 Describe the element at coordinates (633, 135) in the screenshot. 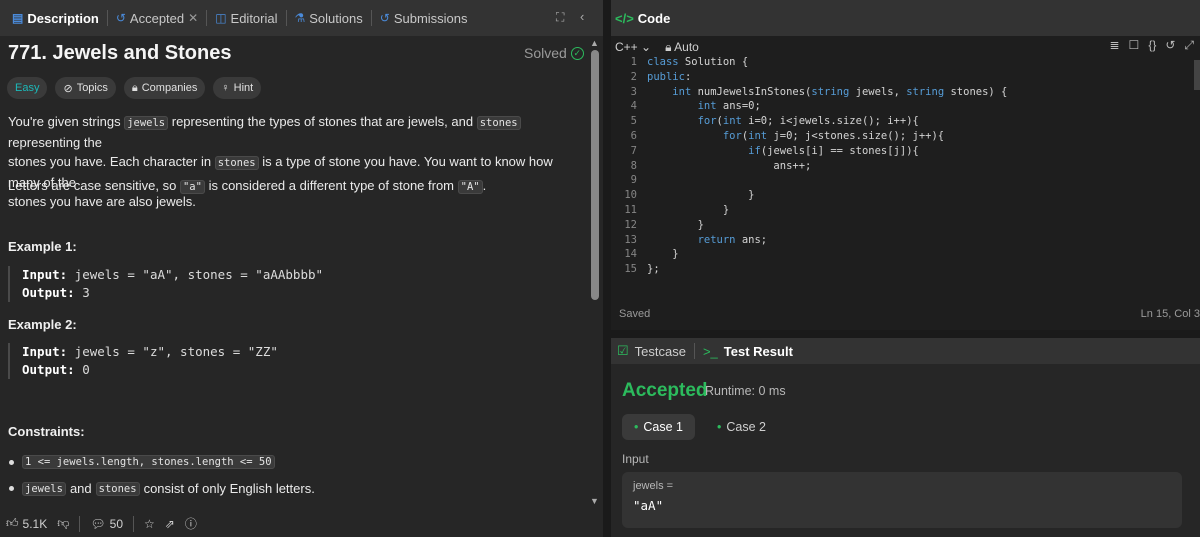

I see `line-number: 6` at that location.